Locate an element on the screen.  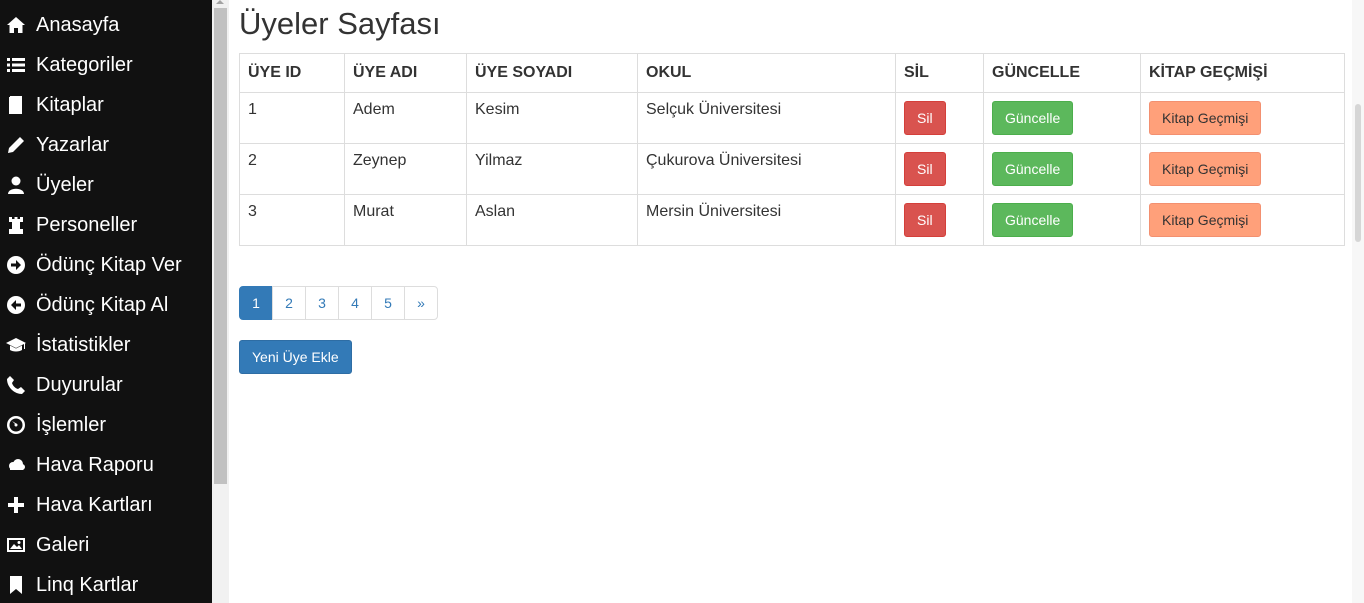
cell-school: Selçuk Üniversitesi is located at coordinates (766, 118).